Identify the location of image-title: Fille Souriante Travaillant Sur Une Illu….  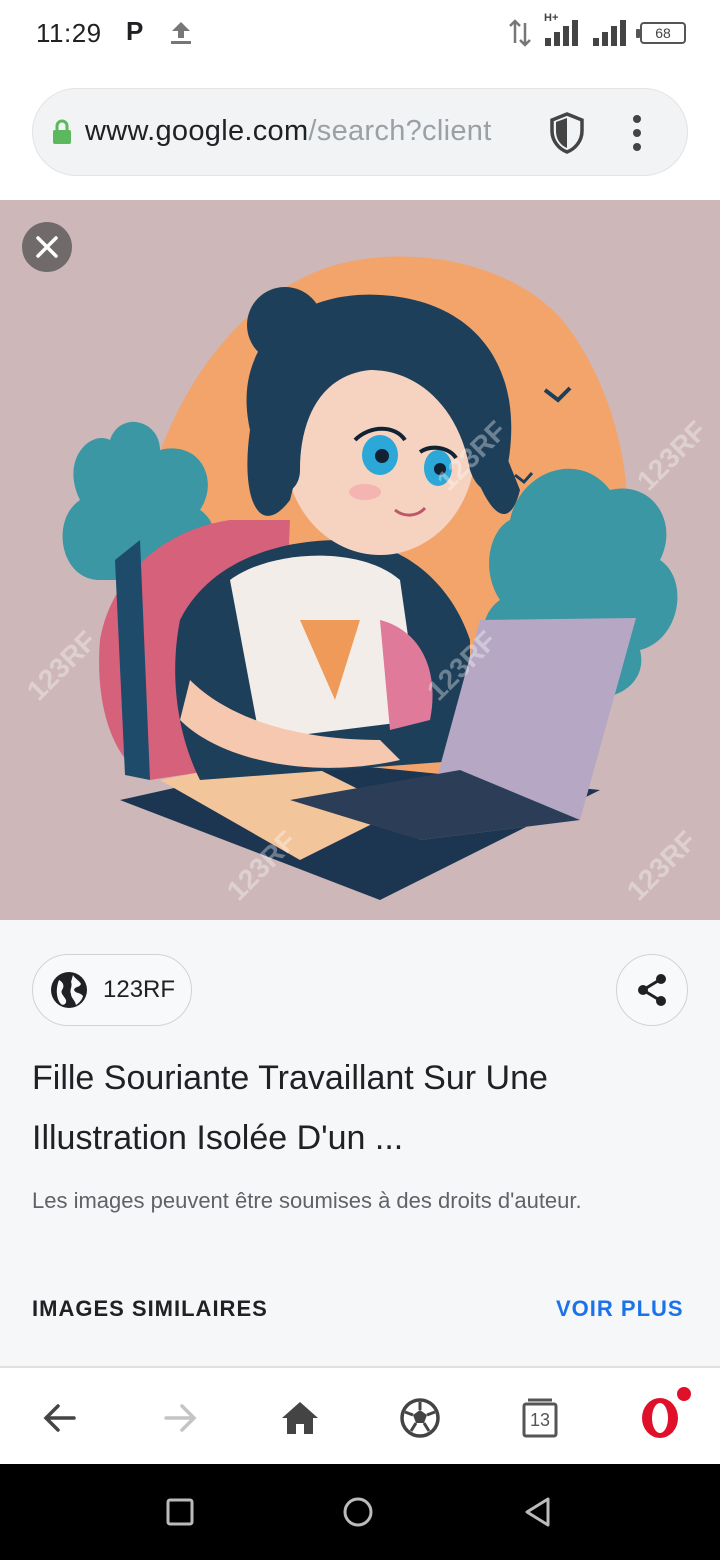
(362, 1108).